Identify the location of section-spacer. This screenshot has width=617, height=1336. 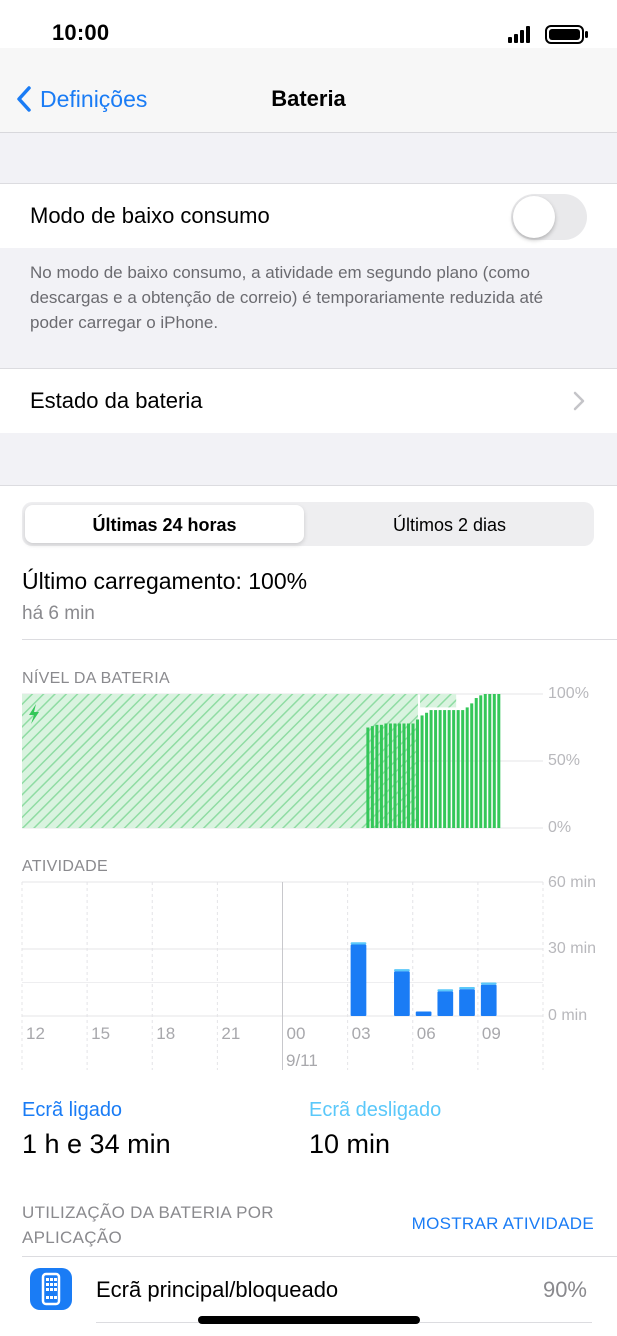
(308, 158).